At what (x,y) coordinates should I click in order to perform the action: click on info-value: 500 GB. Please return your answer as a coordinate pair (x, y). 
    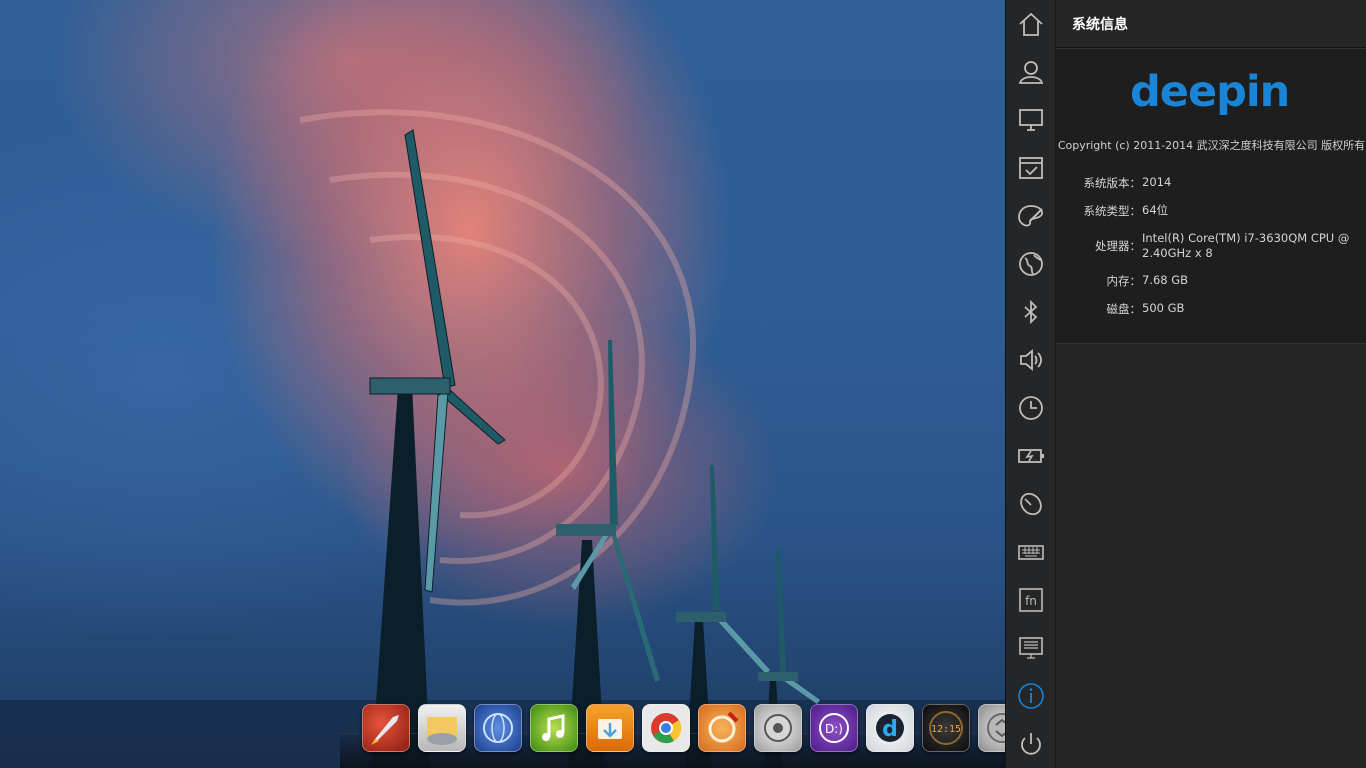
    Looking at the image, I should click on (1163, 308).